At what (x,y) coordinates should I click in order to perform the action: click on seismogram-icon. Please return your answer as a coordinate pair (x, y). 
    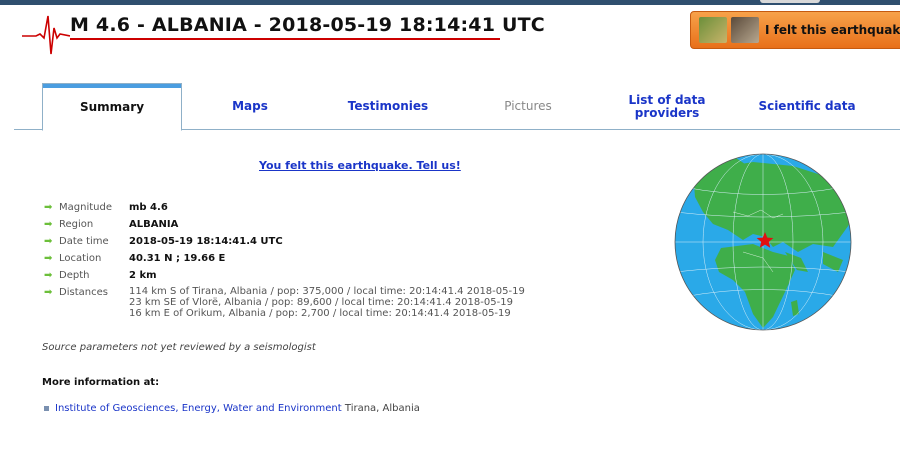
    Looking at the image, I should click on (46, 35).